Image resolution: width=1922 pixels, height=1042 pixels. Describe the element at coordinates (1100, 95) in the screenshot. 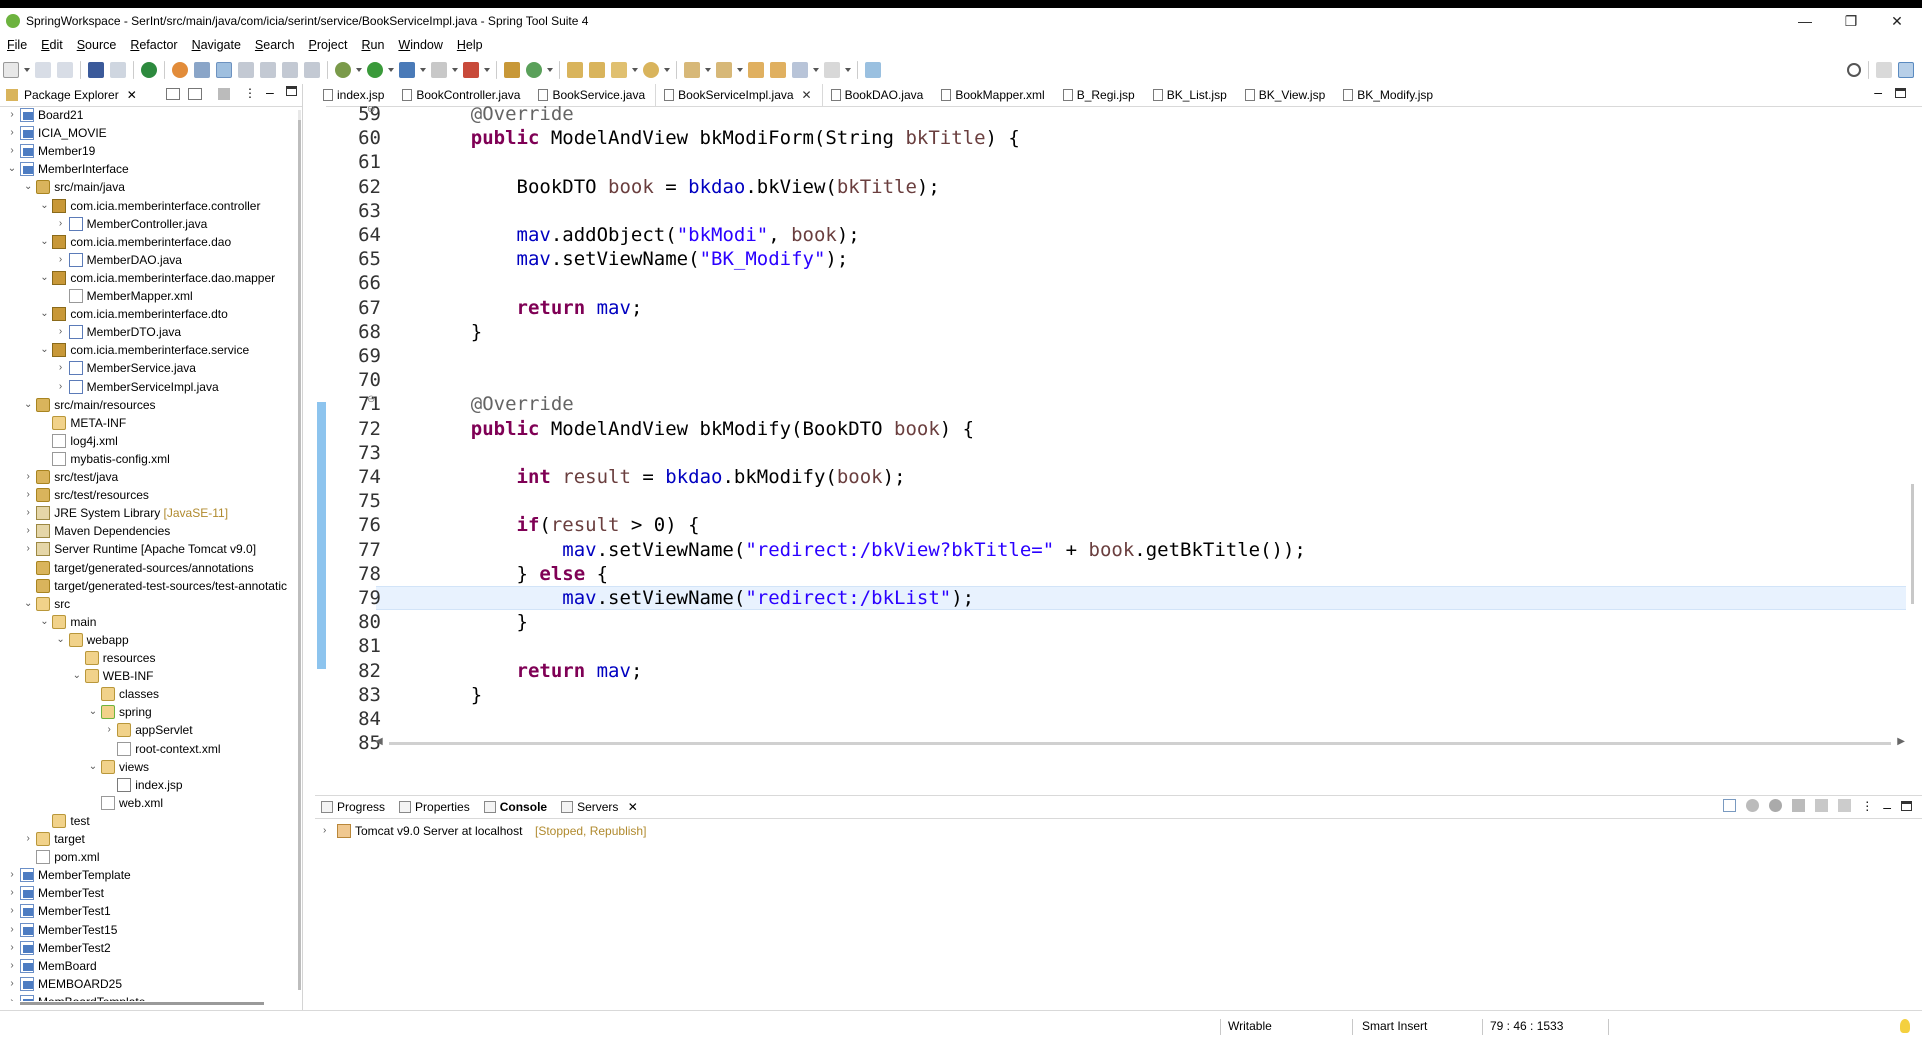

I see `editor-tab: B_Regi.jsp` at that location.